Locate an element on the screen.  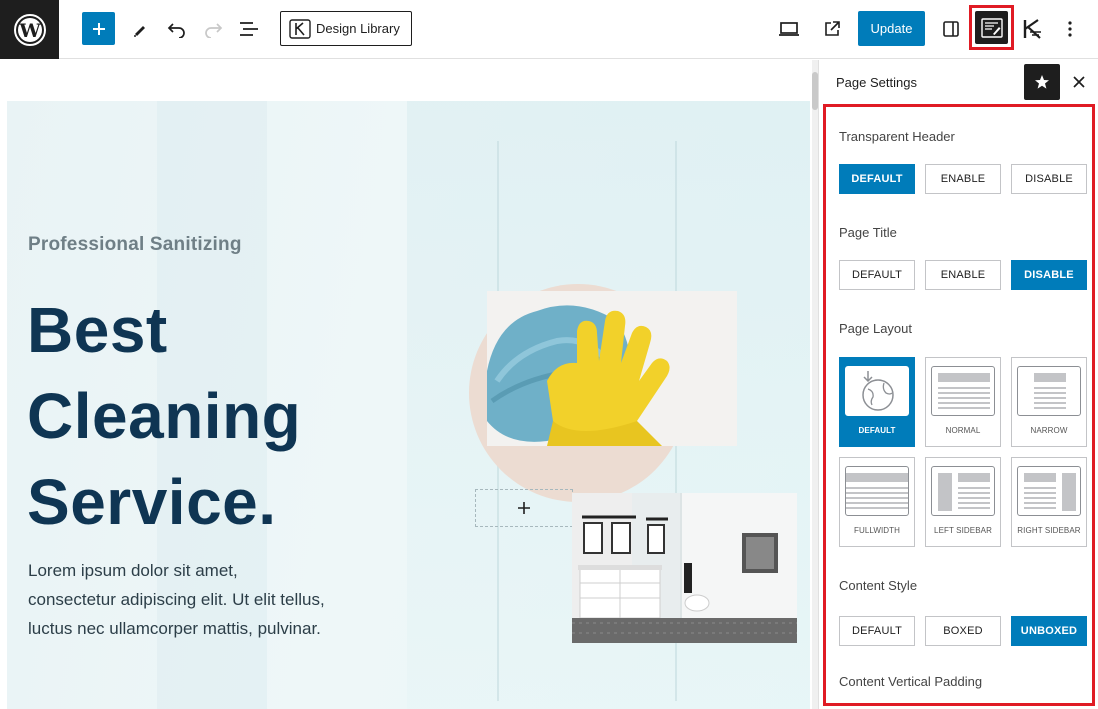
inline-add-block-button is located at coordinates (524, 508).